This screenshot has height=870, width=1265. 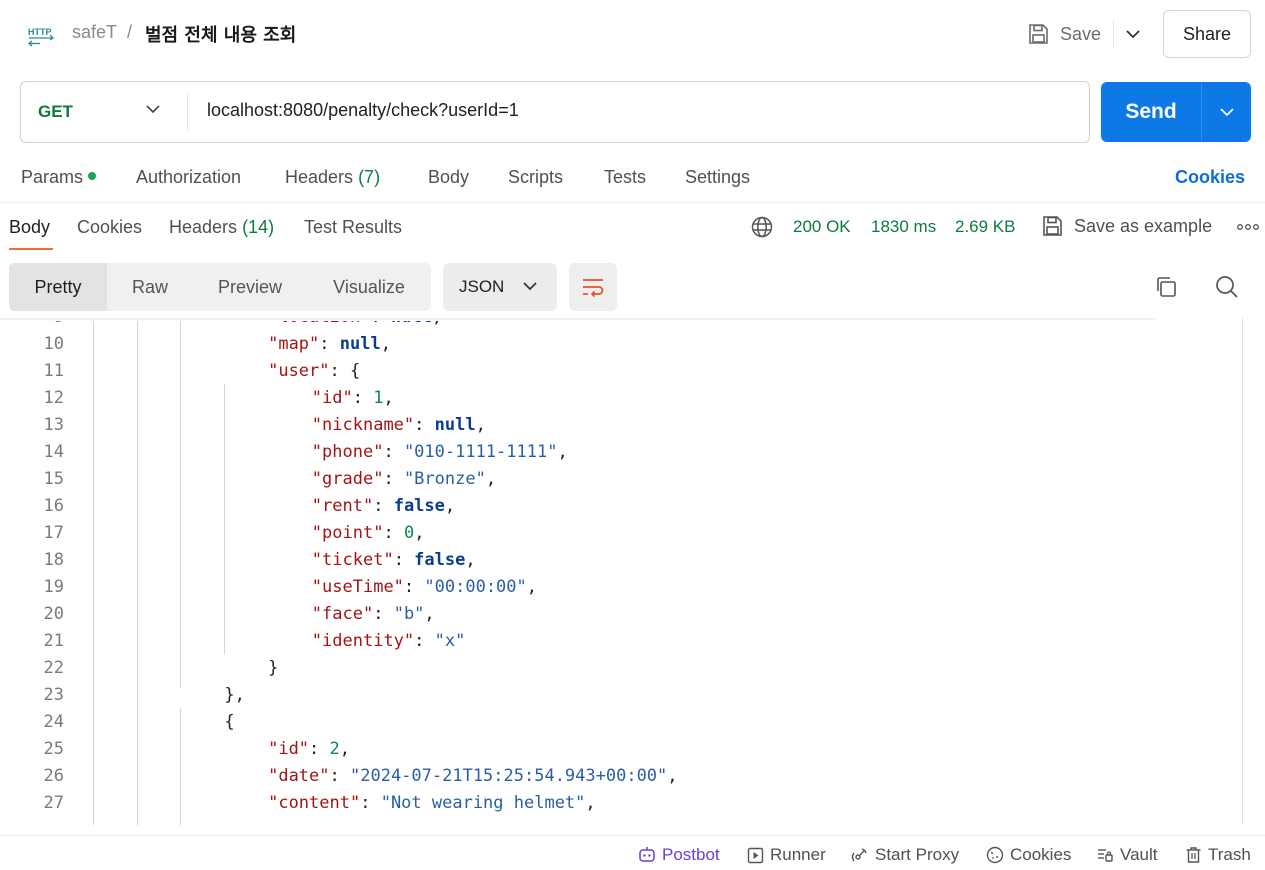 What do you see at coordinates (1126, 226) in the screenshot?
I see `save-as-example-button: Save as example` at bounding box center [1126, 226].